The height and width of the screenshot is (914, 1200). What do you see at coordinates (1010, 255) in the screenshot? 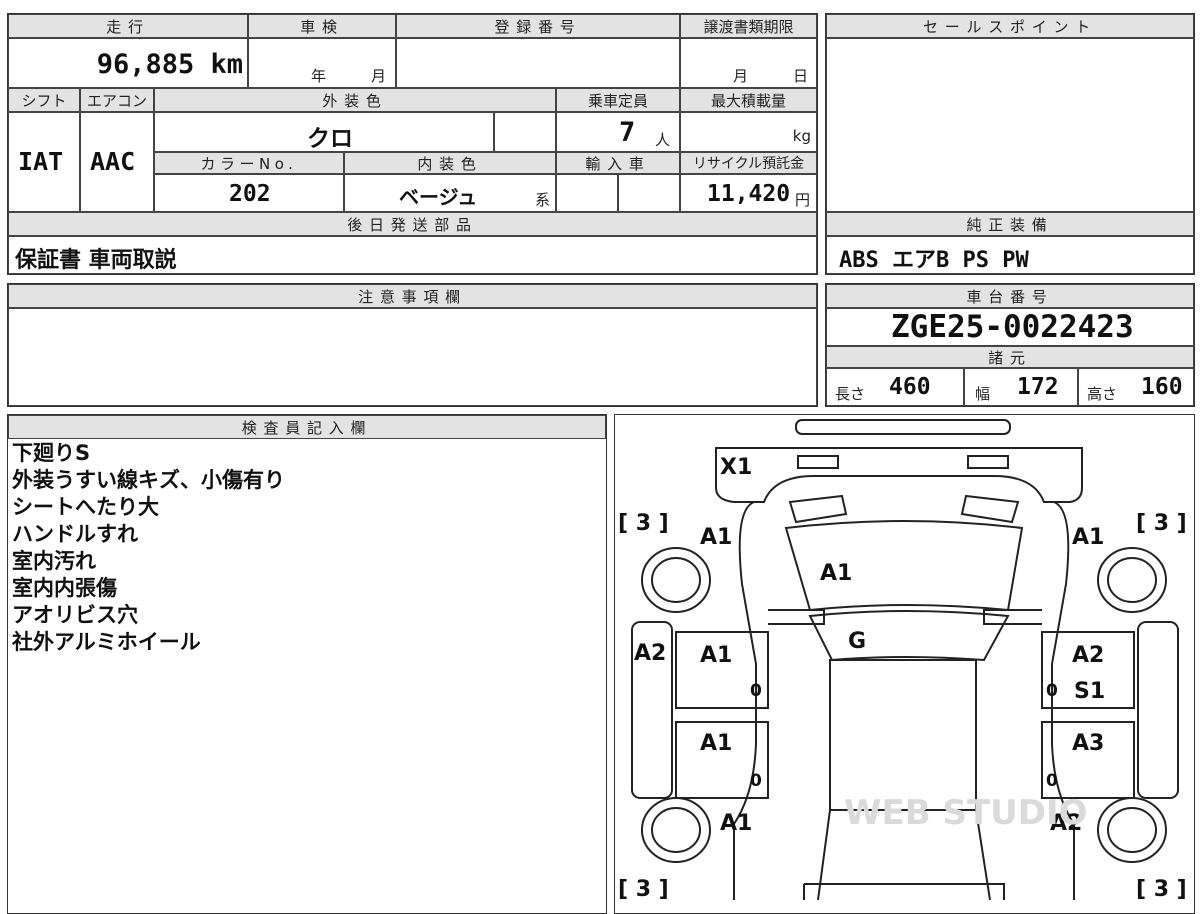
I see `genuine-equipment-cell: ABS エアB PS PW` at bounding box center [1010, 255].